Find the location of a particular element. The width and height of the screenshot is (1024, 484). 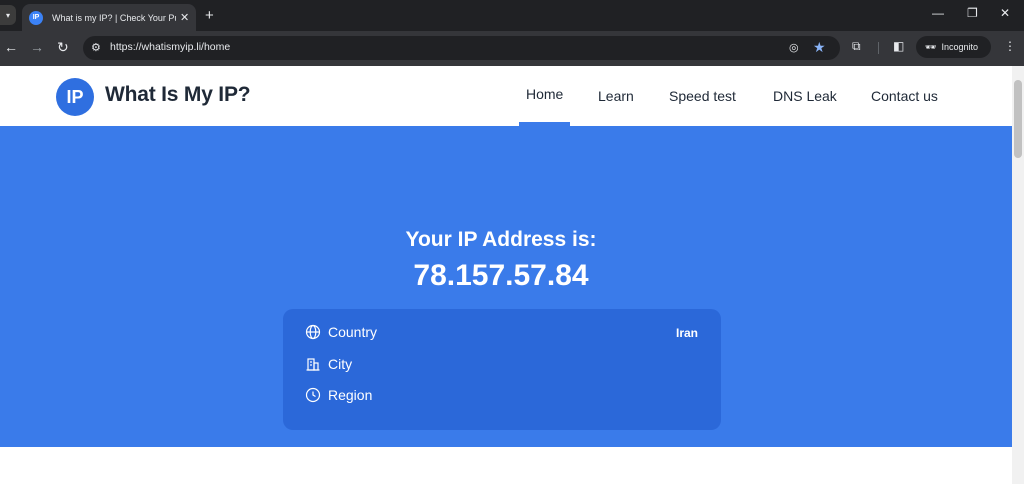

restore-icon: ❐ is located at coordinates (972, 13).